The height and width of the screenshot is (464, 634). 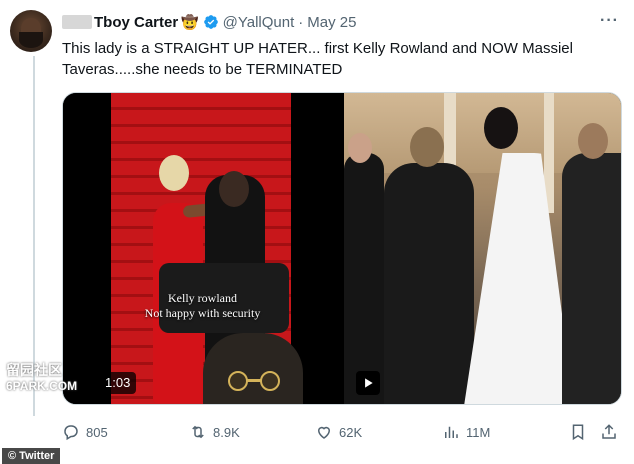 What do you see at coordinates (259, 22) in the screenshot?
I see `author-handle: @YallQunt` at bounding box center [259, 22].